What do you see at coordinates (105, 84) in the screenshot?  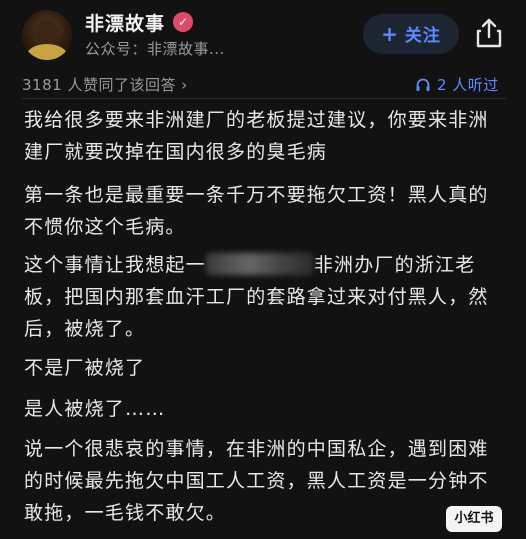 I see `likes-count: 3181 人赞同了该回答 ›` at bounding box center [105, 84].